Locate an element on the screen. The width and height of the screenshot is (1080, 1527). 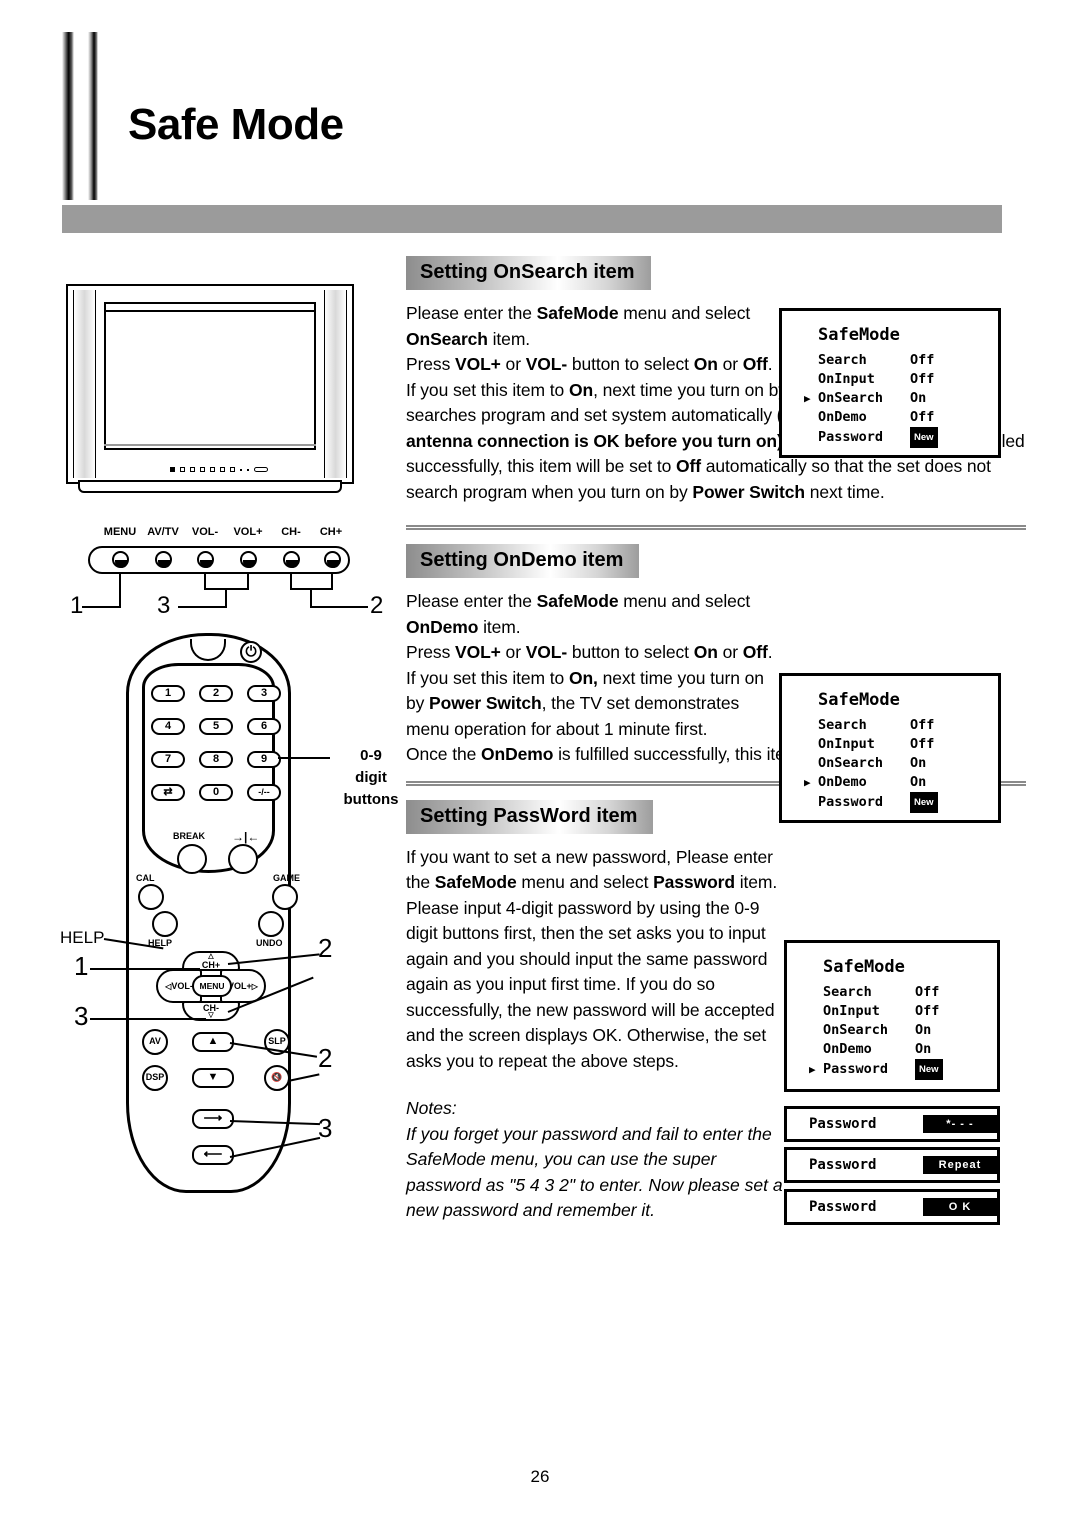
remote-swap-button: ⇄ is located at coordinates (168, 792).